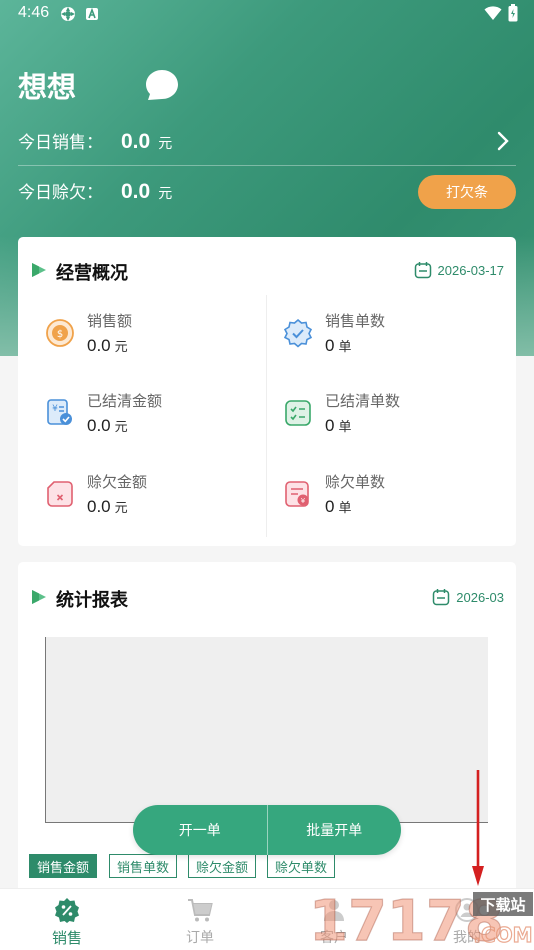  I want to click on coin-icon: $, so click(60, 333).